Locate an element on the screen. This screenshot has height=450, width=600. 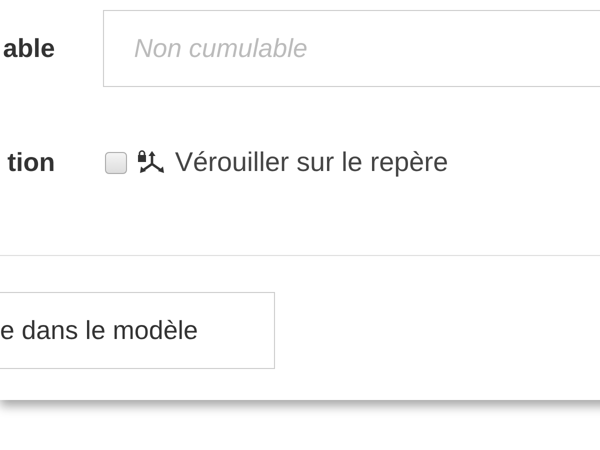
checkbox-label: Vérouiller sur le repère is located at coordinates (311, 162).